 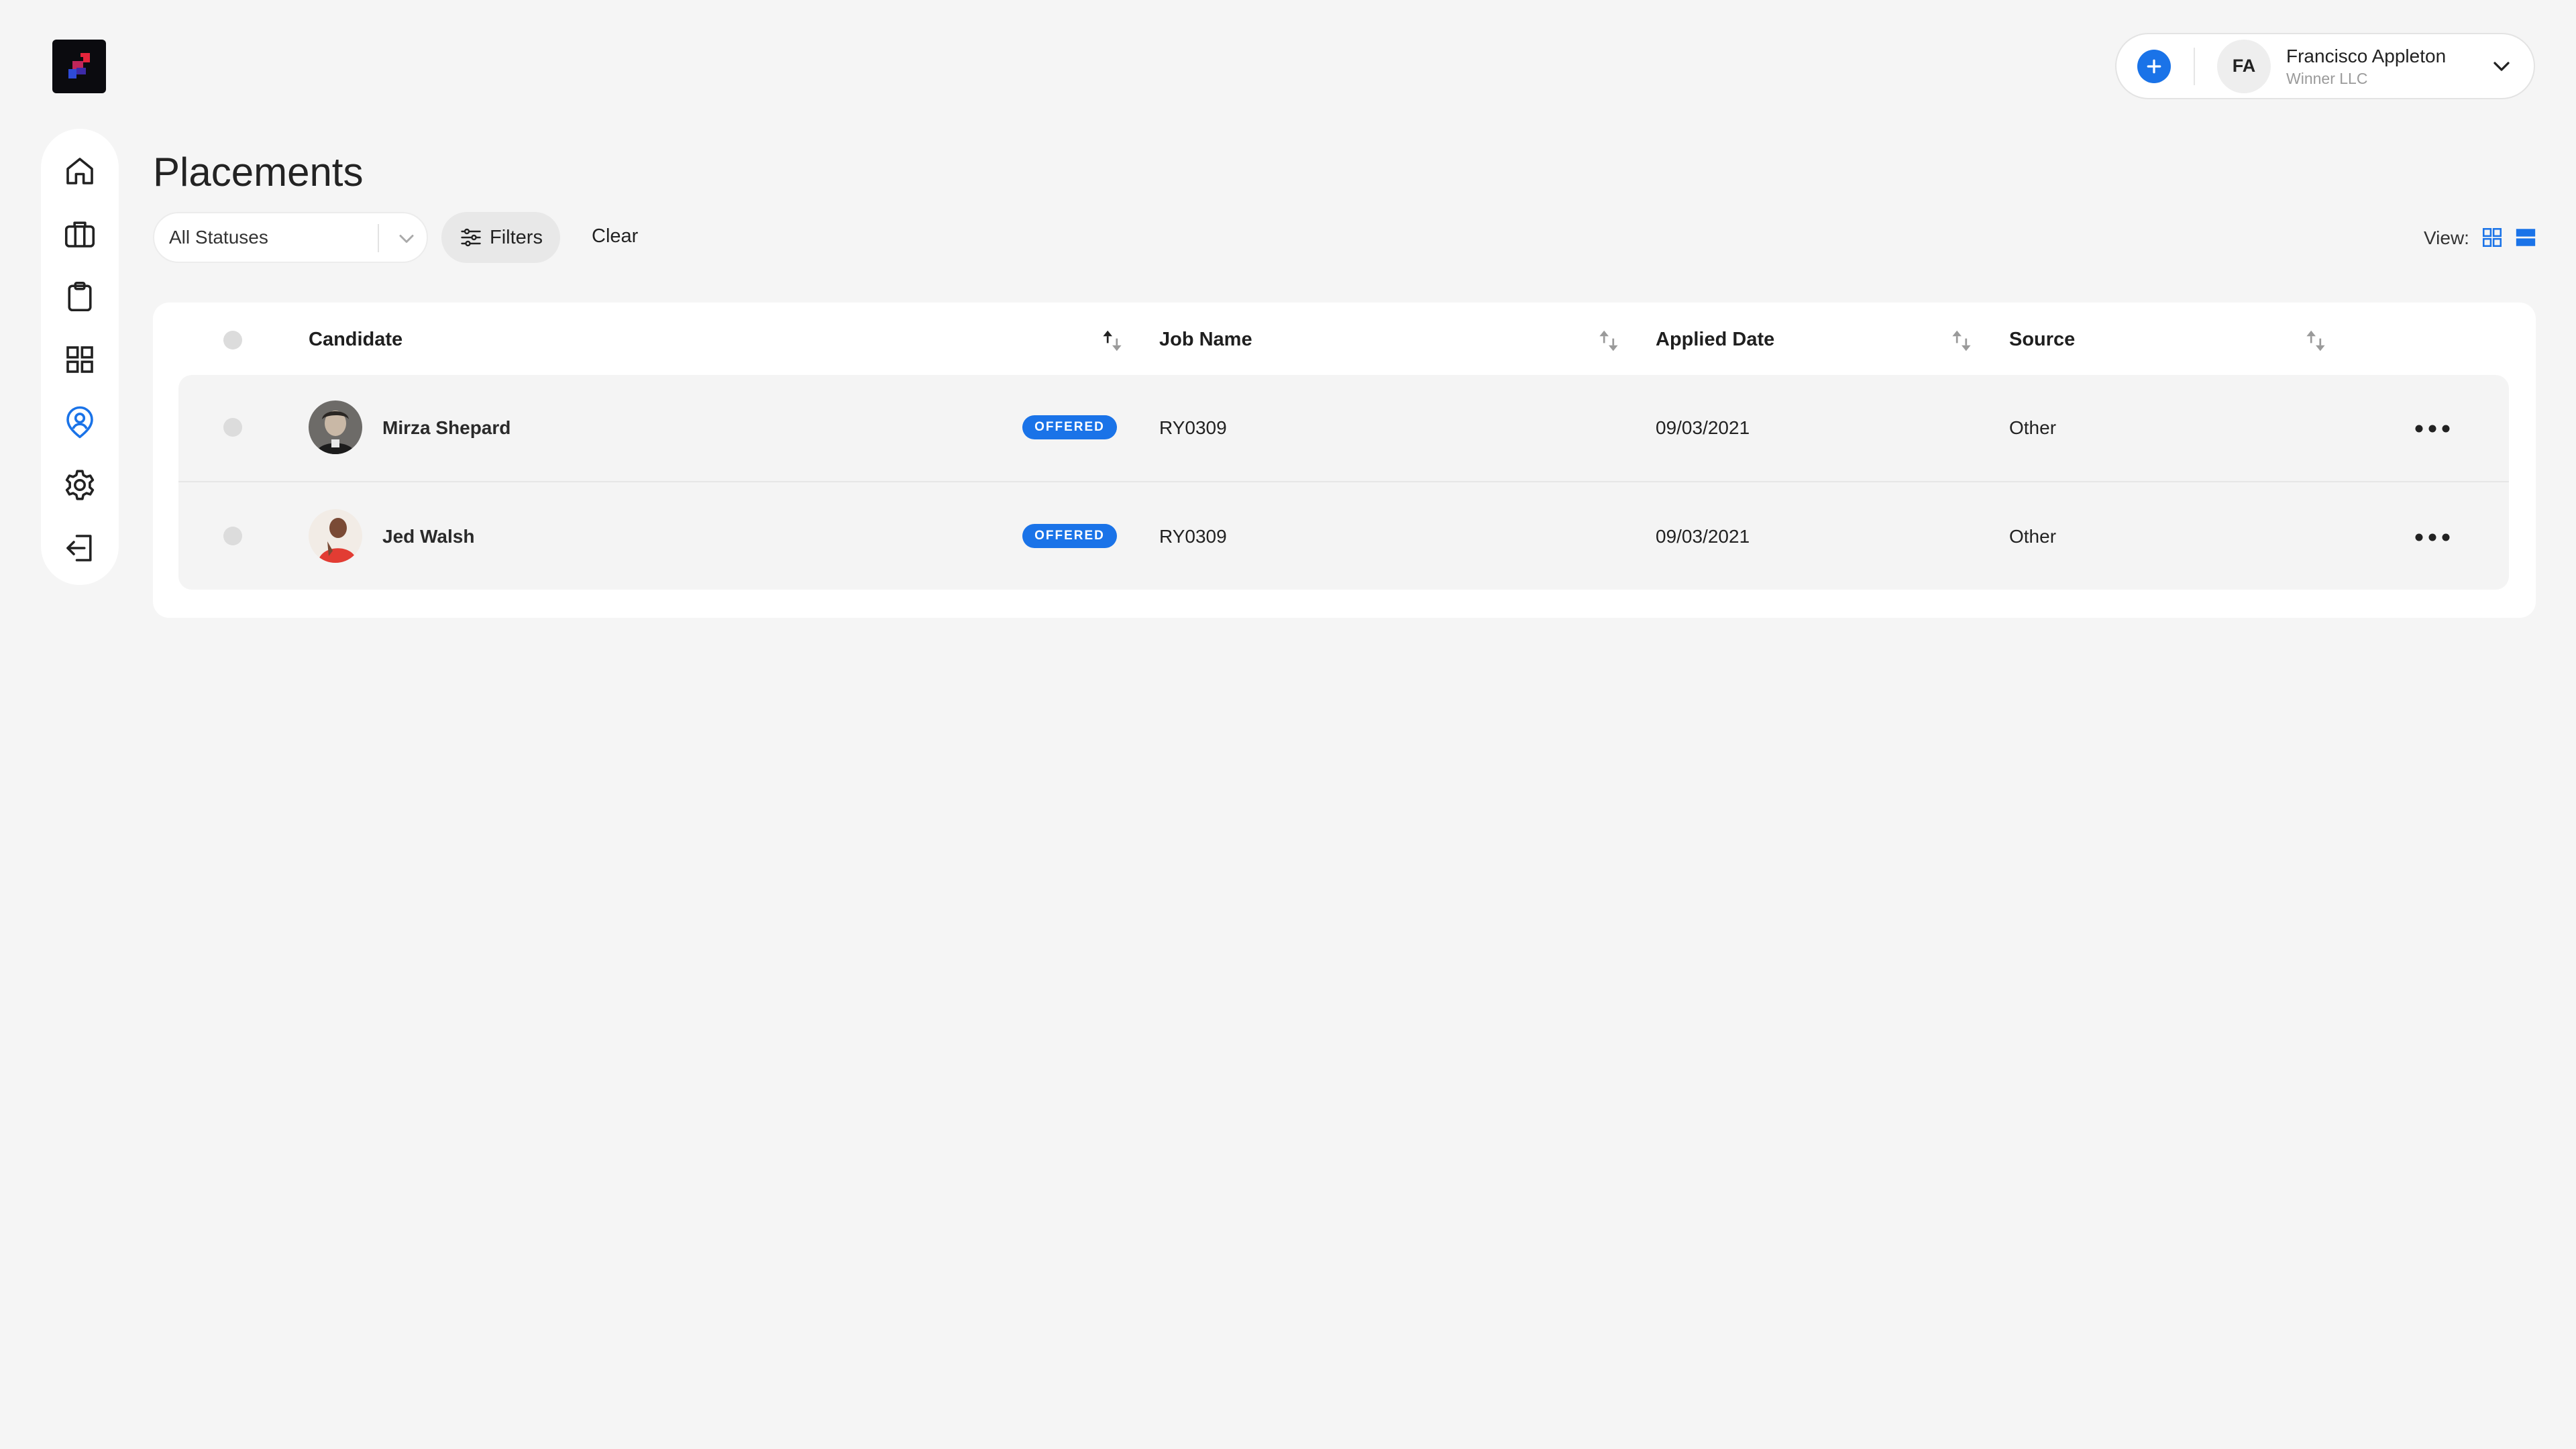 I want to click on column-header-job-name: Job Name, so click(x=1205, y=340).